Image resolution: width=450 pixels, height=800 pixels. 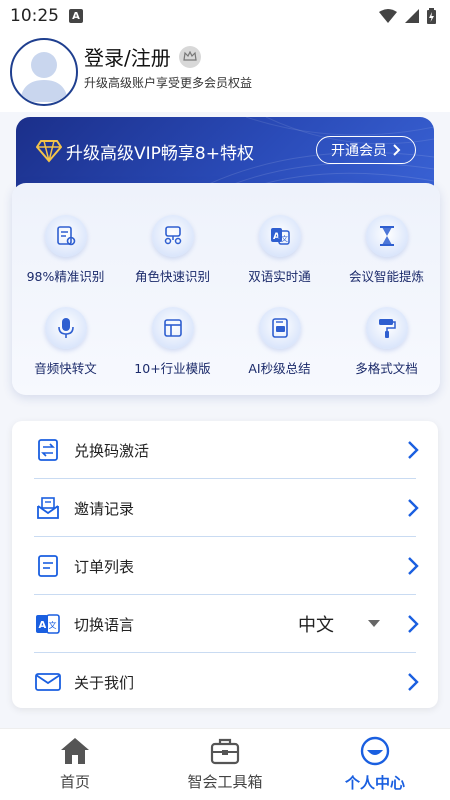 I want to click on feature-meeting-summary: 会议智能提炼, so click(x=386, y=250).